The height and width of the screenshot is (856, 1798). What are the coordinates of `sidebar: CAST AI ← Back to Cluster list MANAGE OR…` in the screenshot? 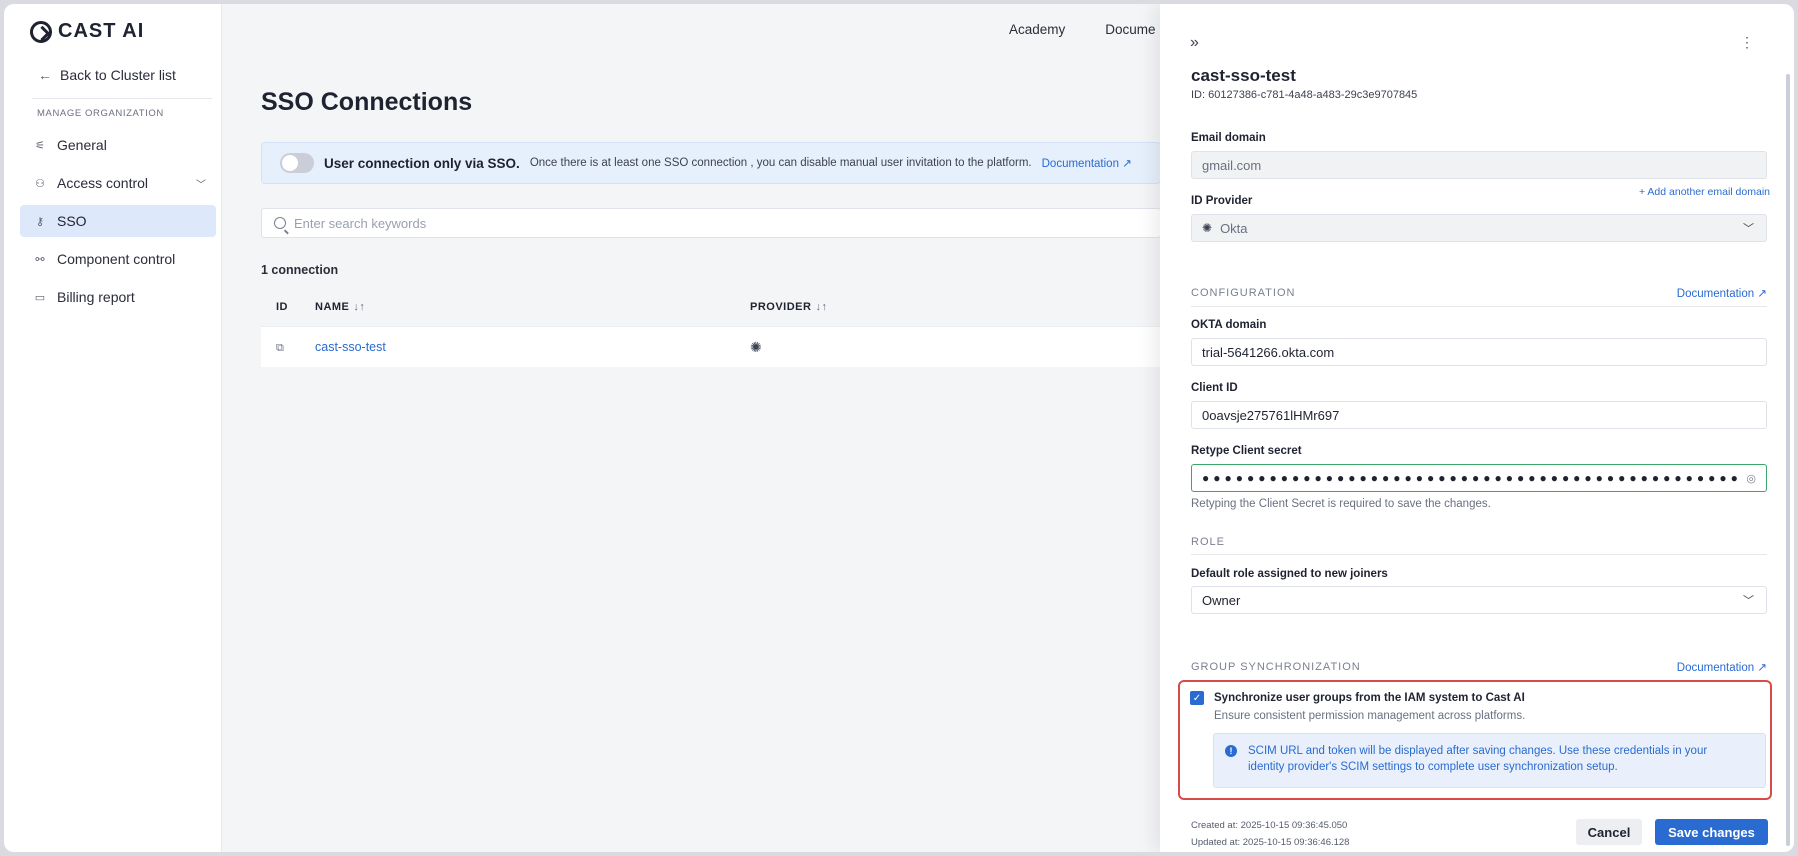 It's located at (113, 428).